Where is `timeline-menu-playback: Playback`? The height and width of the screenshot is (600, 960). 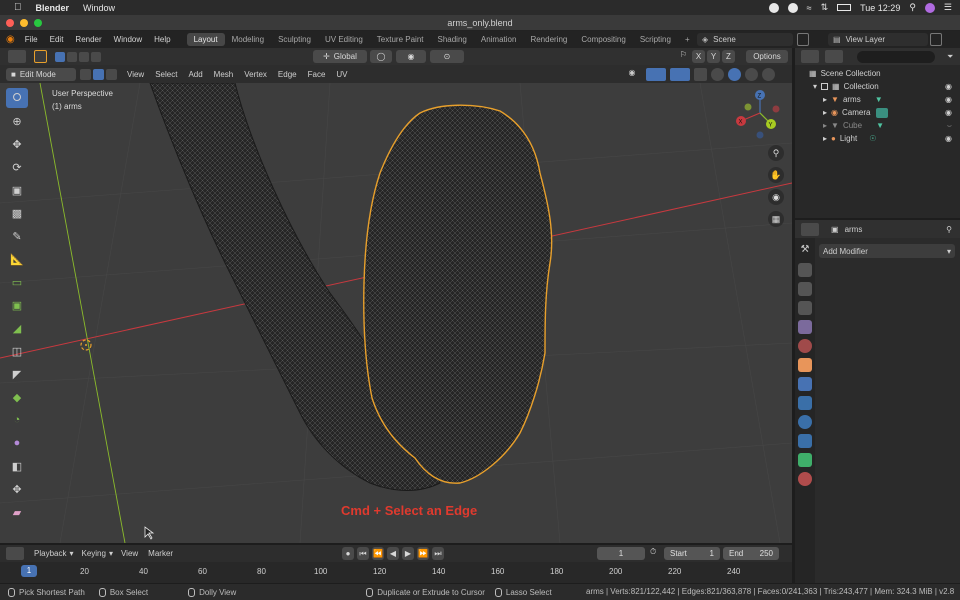 timeline-menu-playback: Playback is located at coordinates (50, 553).